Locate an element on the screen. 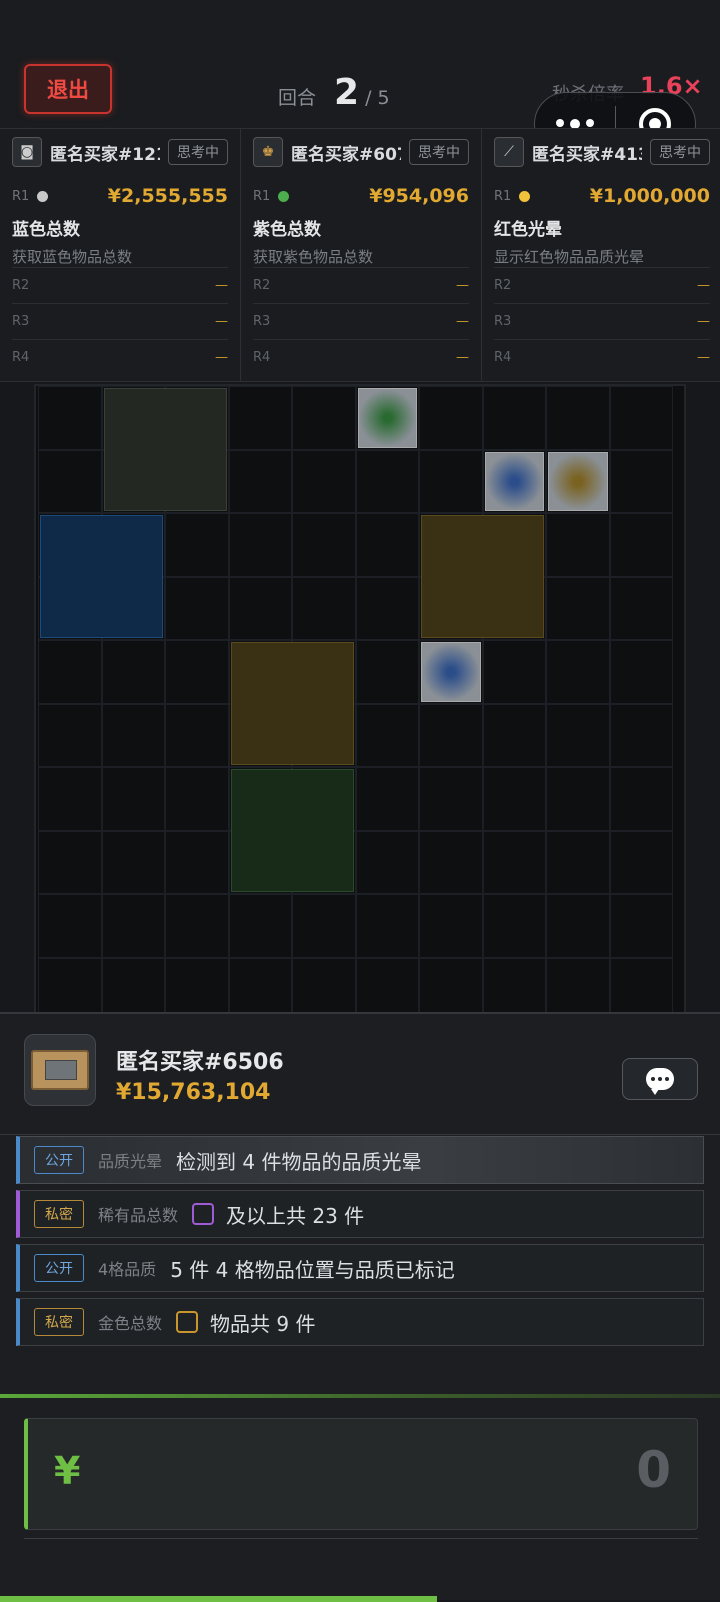 The width and height of the screenshot is (720, 1602). chat-button is located at coordinates (660, 1079).